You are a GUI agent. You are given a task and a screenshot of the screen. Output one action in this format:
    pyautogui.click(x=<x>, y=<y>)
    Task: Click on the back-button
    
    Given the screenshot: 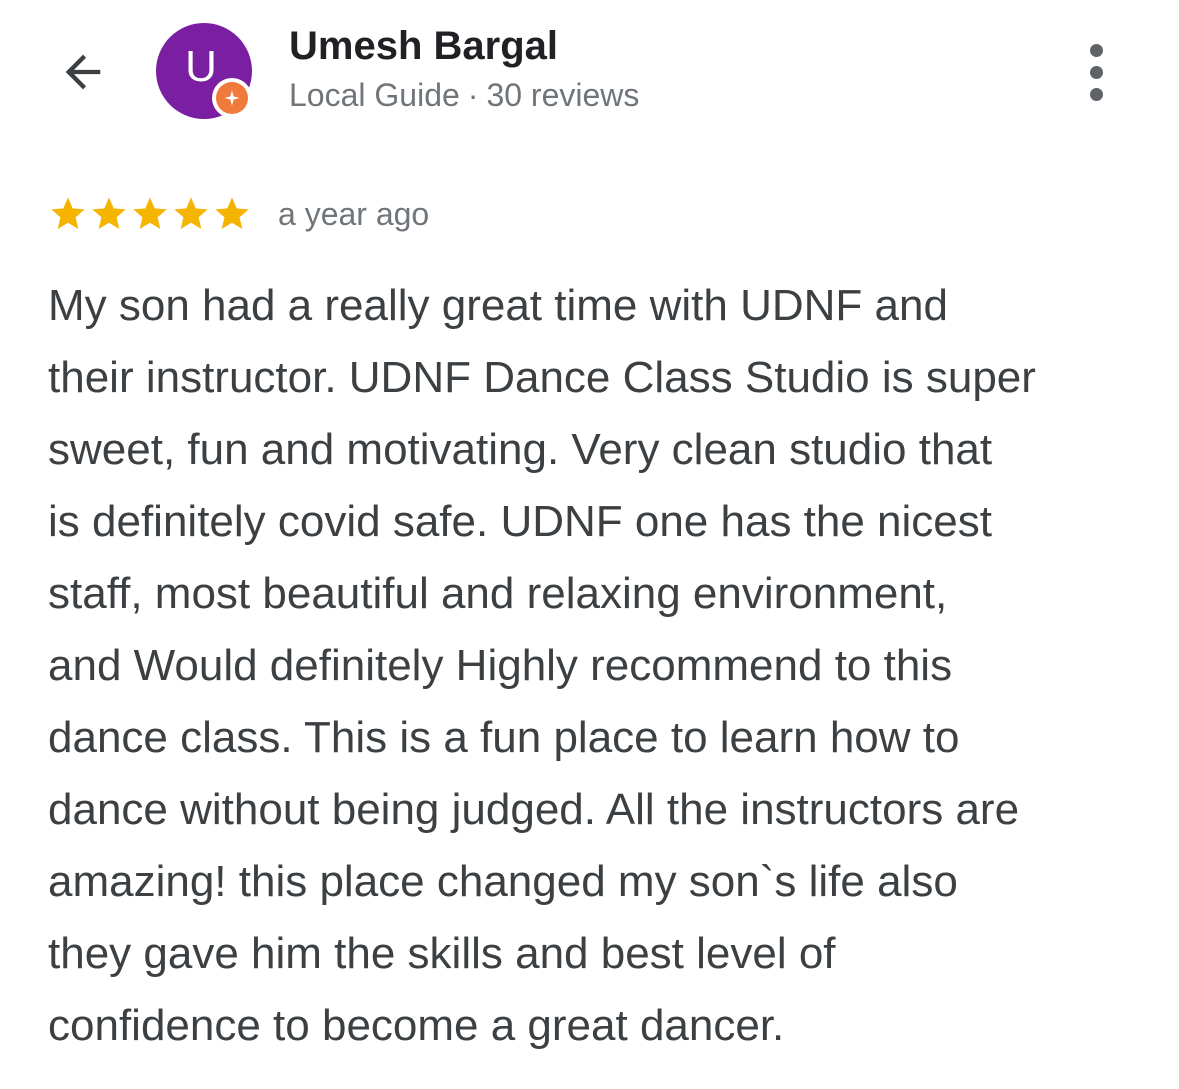 What is the action you would take?
    pyautogui.click(x=83, y=72)
    